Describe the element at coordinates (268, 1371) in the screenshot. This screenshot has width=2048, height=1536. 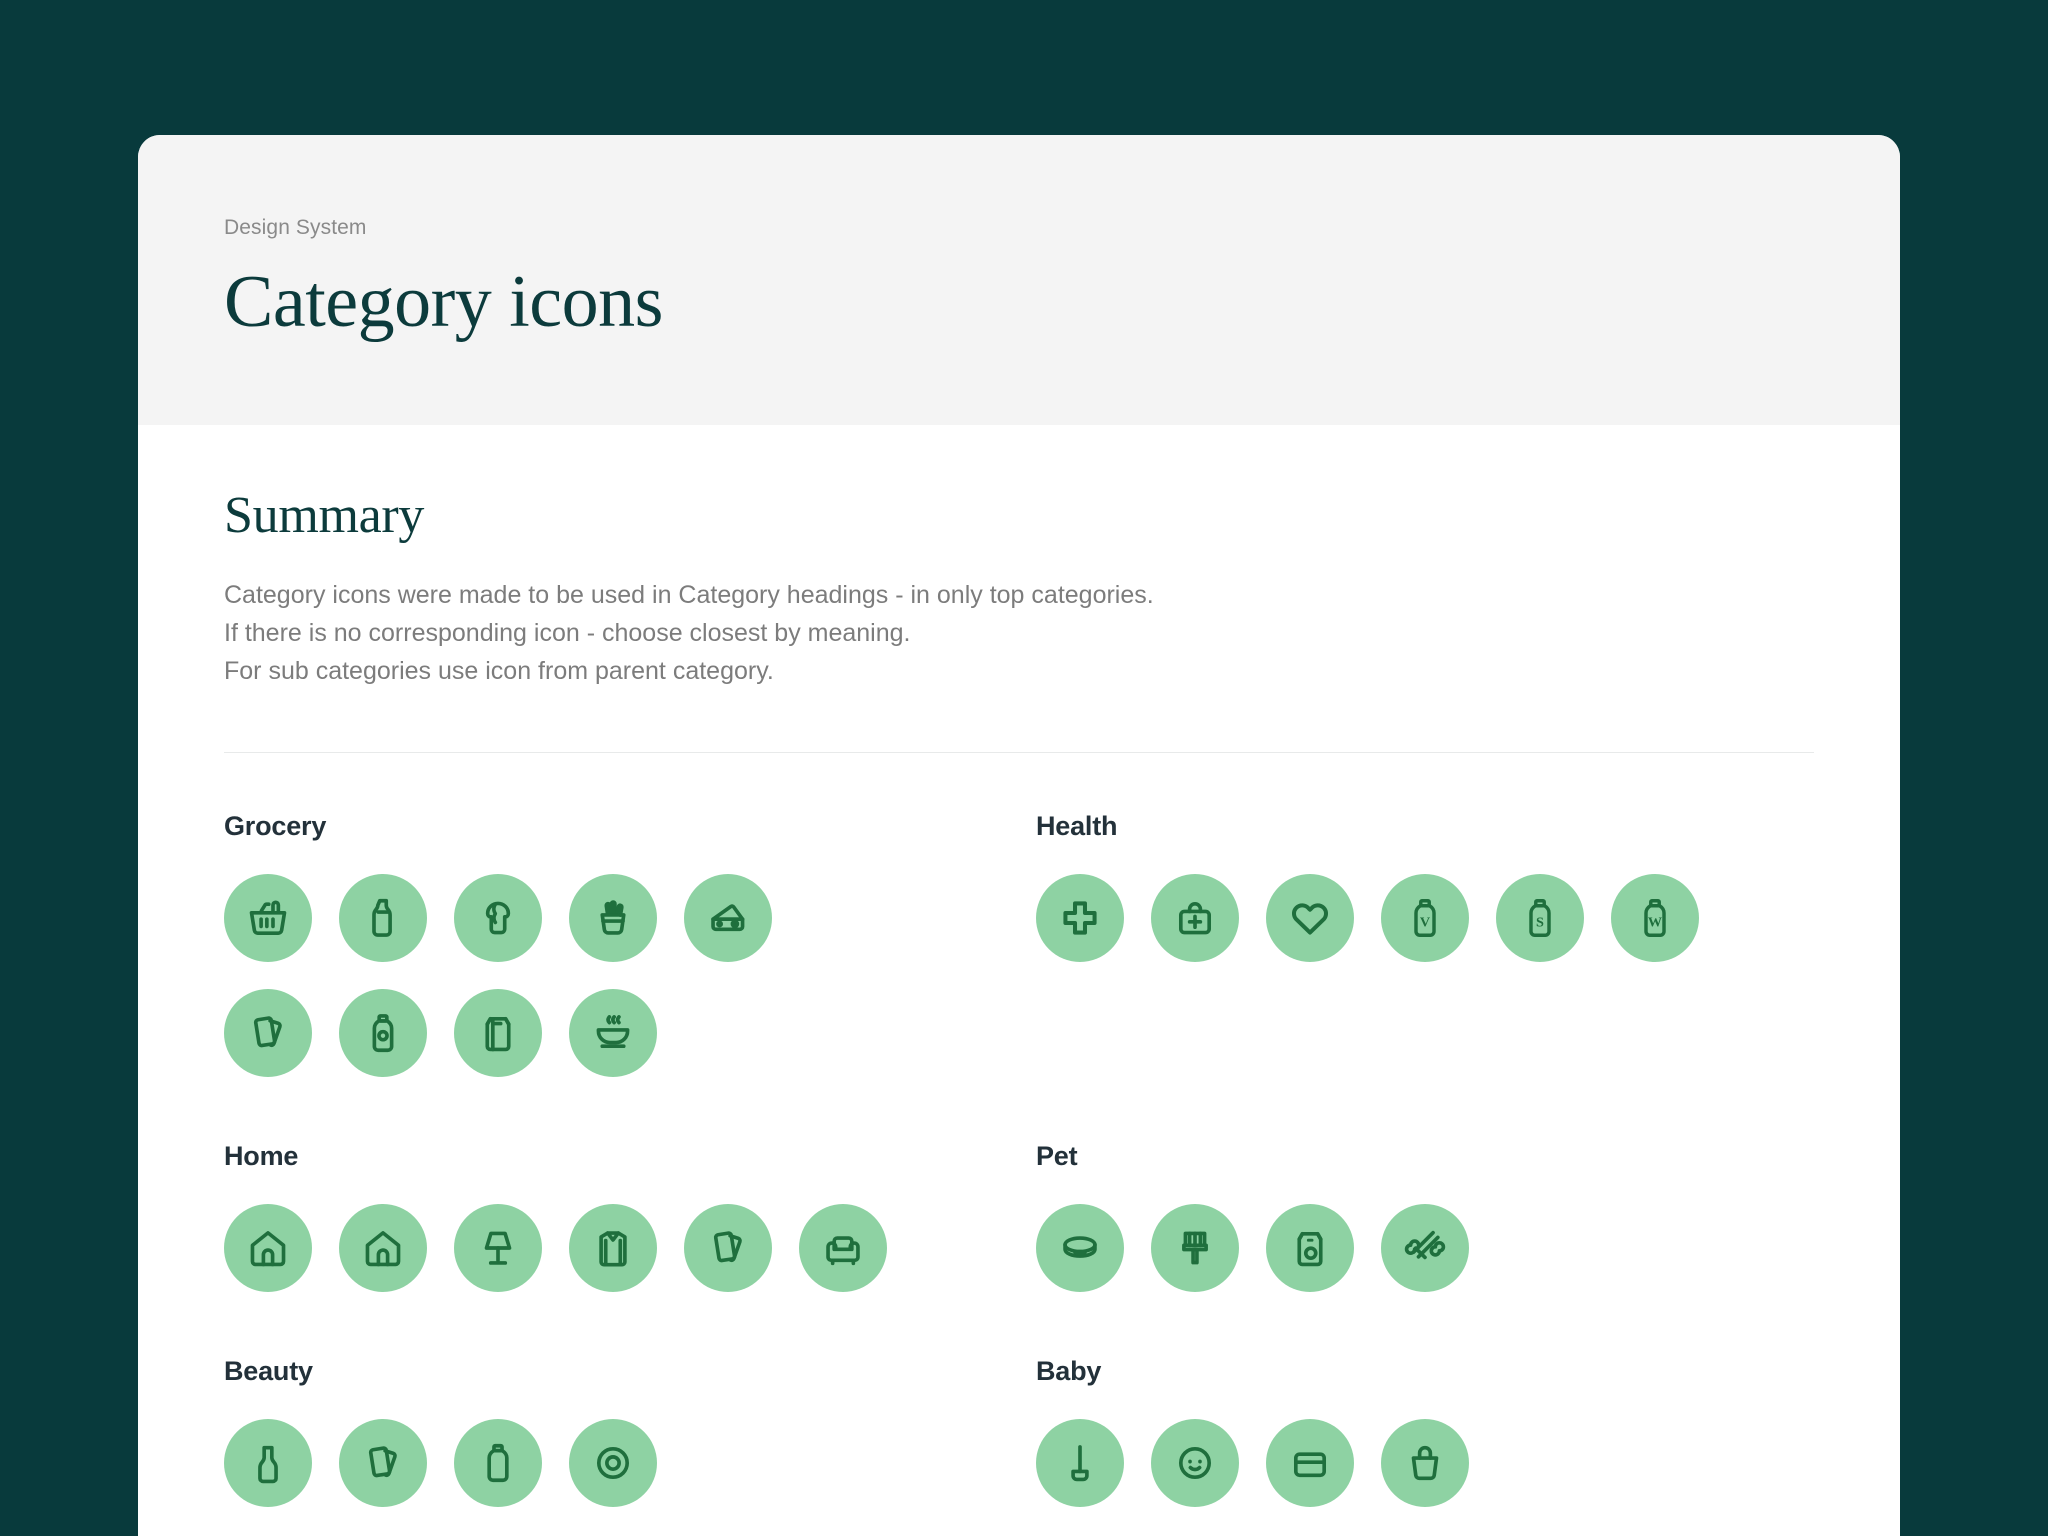
I see `section-title: Beauty` at that location.